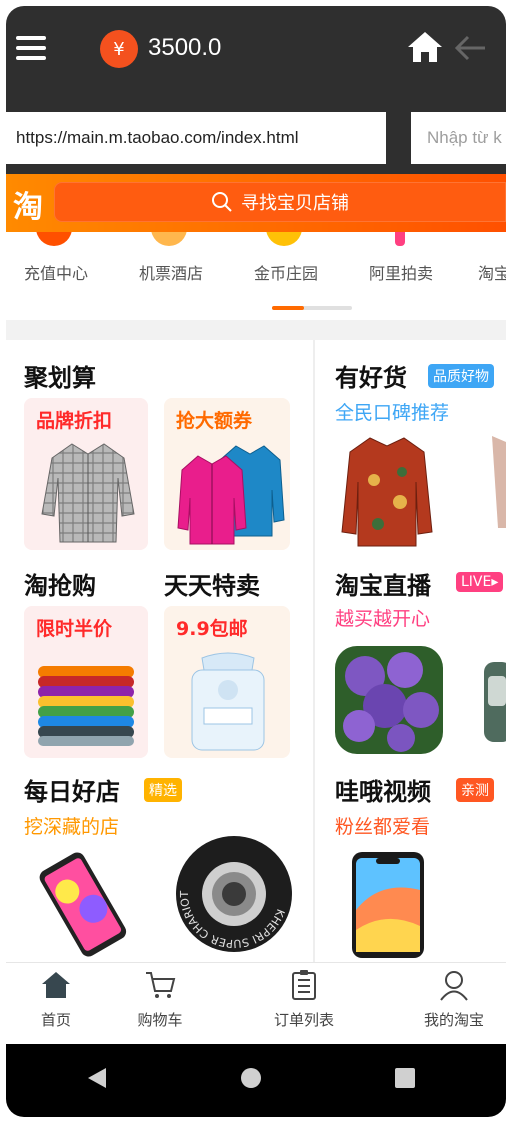  Describe the element at coordinates (60, 375) in the screenshot. I see `section-title-juhuasuan: 聚划算` at that location.